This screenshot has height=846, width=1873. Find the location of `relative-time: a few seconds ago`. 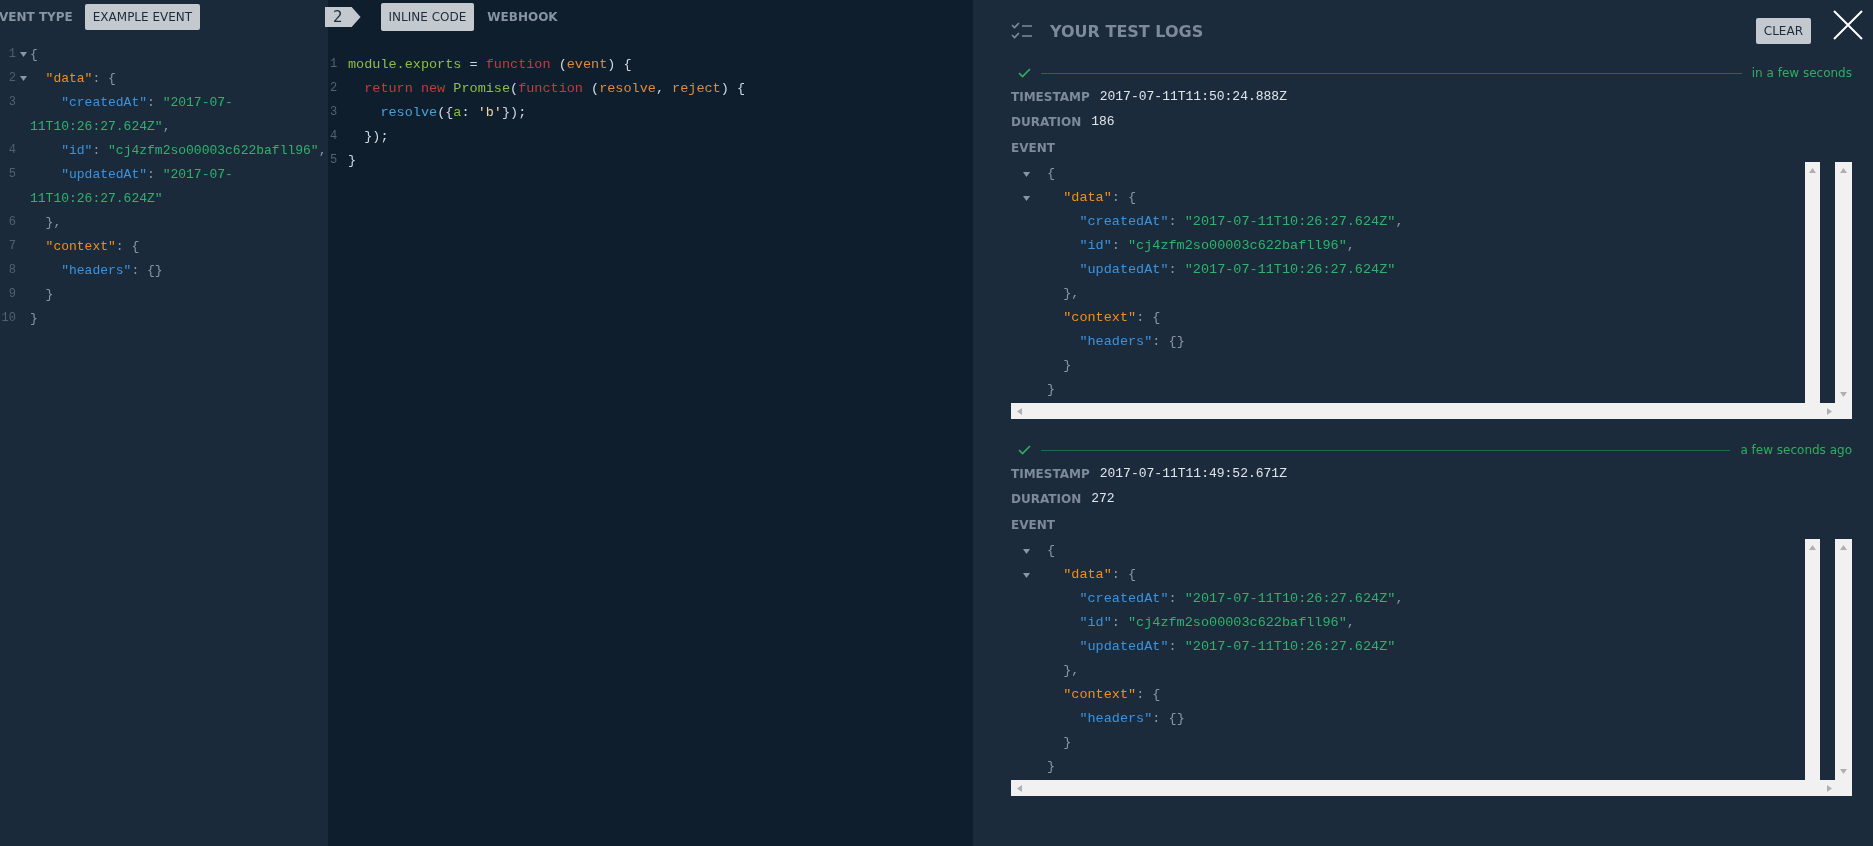

relative-time: a few seconds ago is located at coordinates (1796, 450).